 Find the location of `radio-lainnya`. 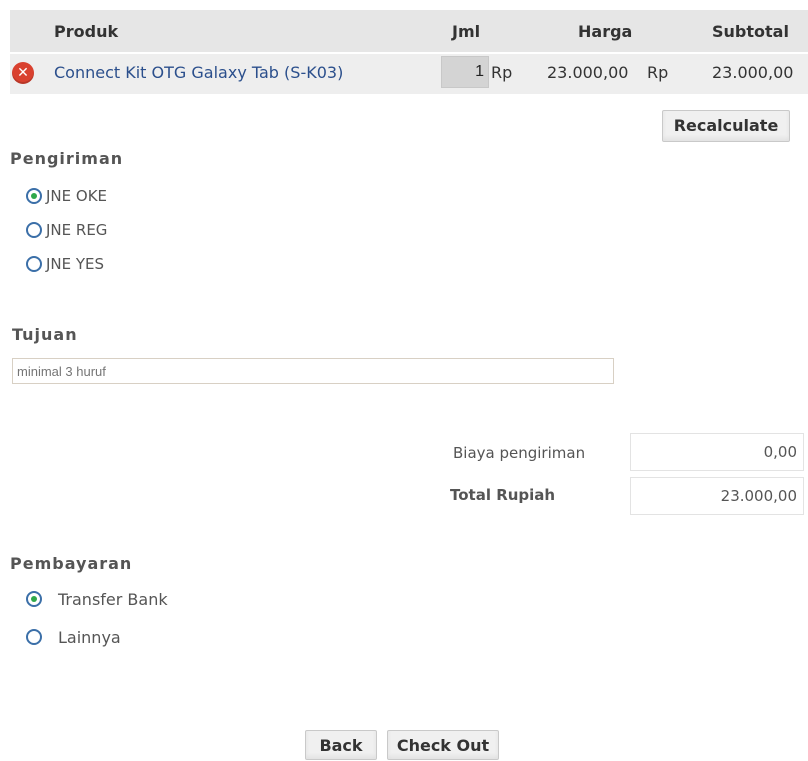

radio-lainnya is located at coordinates (34, 637).